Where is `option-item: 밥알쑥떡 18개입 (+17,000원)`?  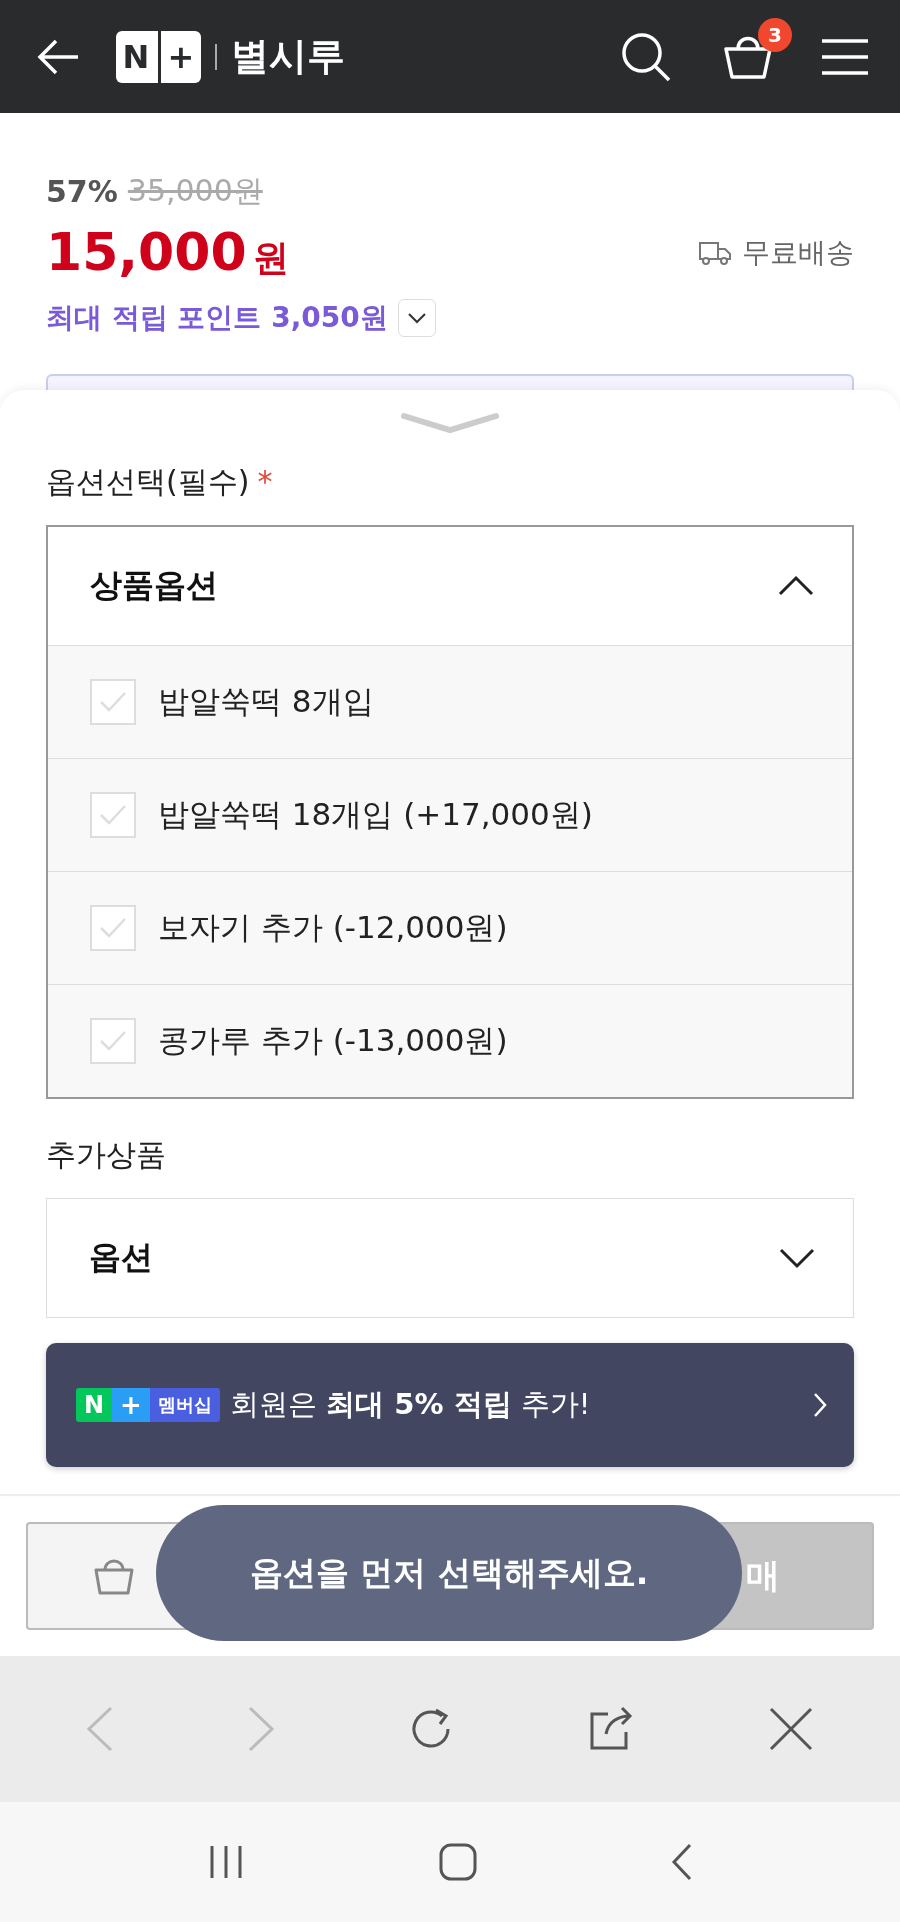 option-item: 밥알쑥떡 18개입 (+17,000원) is located at coordinates (450, 814).